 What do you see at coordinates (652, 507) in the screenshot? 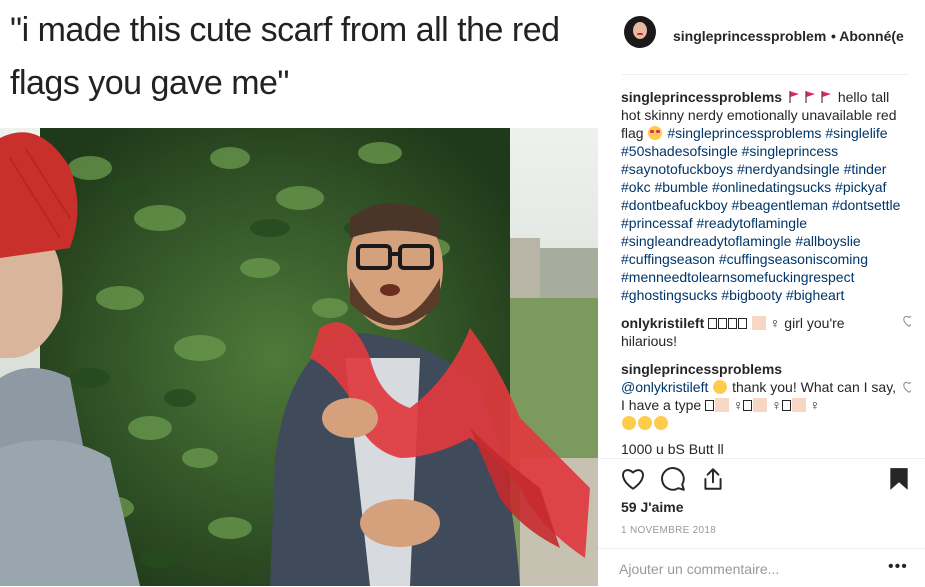
I see `likes-count: 59 J'aime` at bounding box center [652, 507].